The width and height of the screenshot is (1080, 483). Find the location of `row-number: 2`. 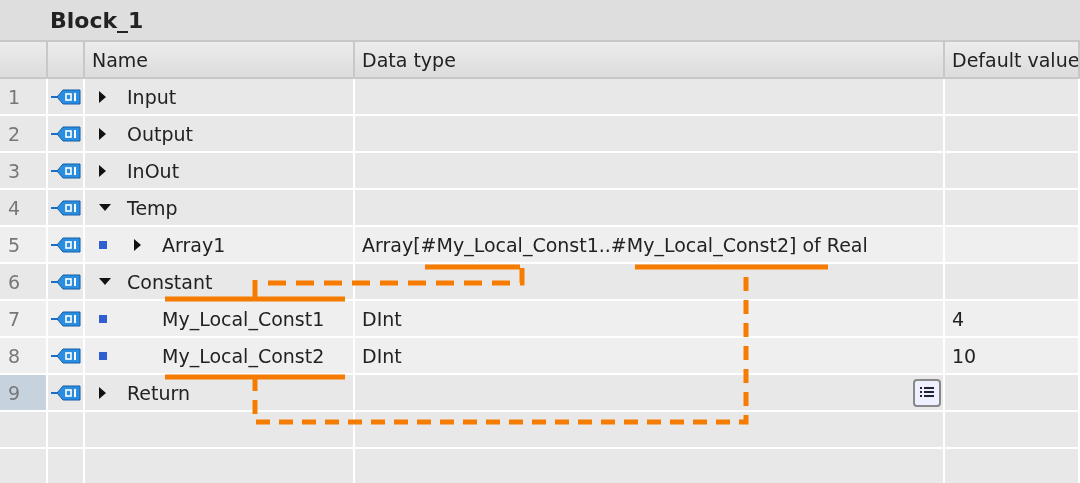

row-number: 2 is located at coordinates (24, 134).